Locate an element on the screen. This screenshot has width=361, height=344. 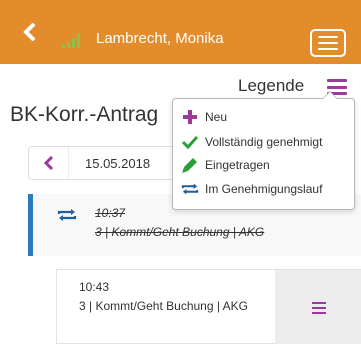
legend-item-approved: Vollständig genehmigt is located at coordinates (267, 142).